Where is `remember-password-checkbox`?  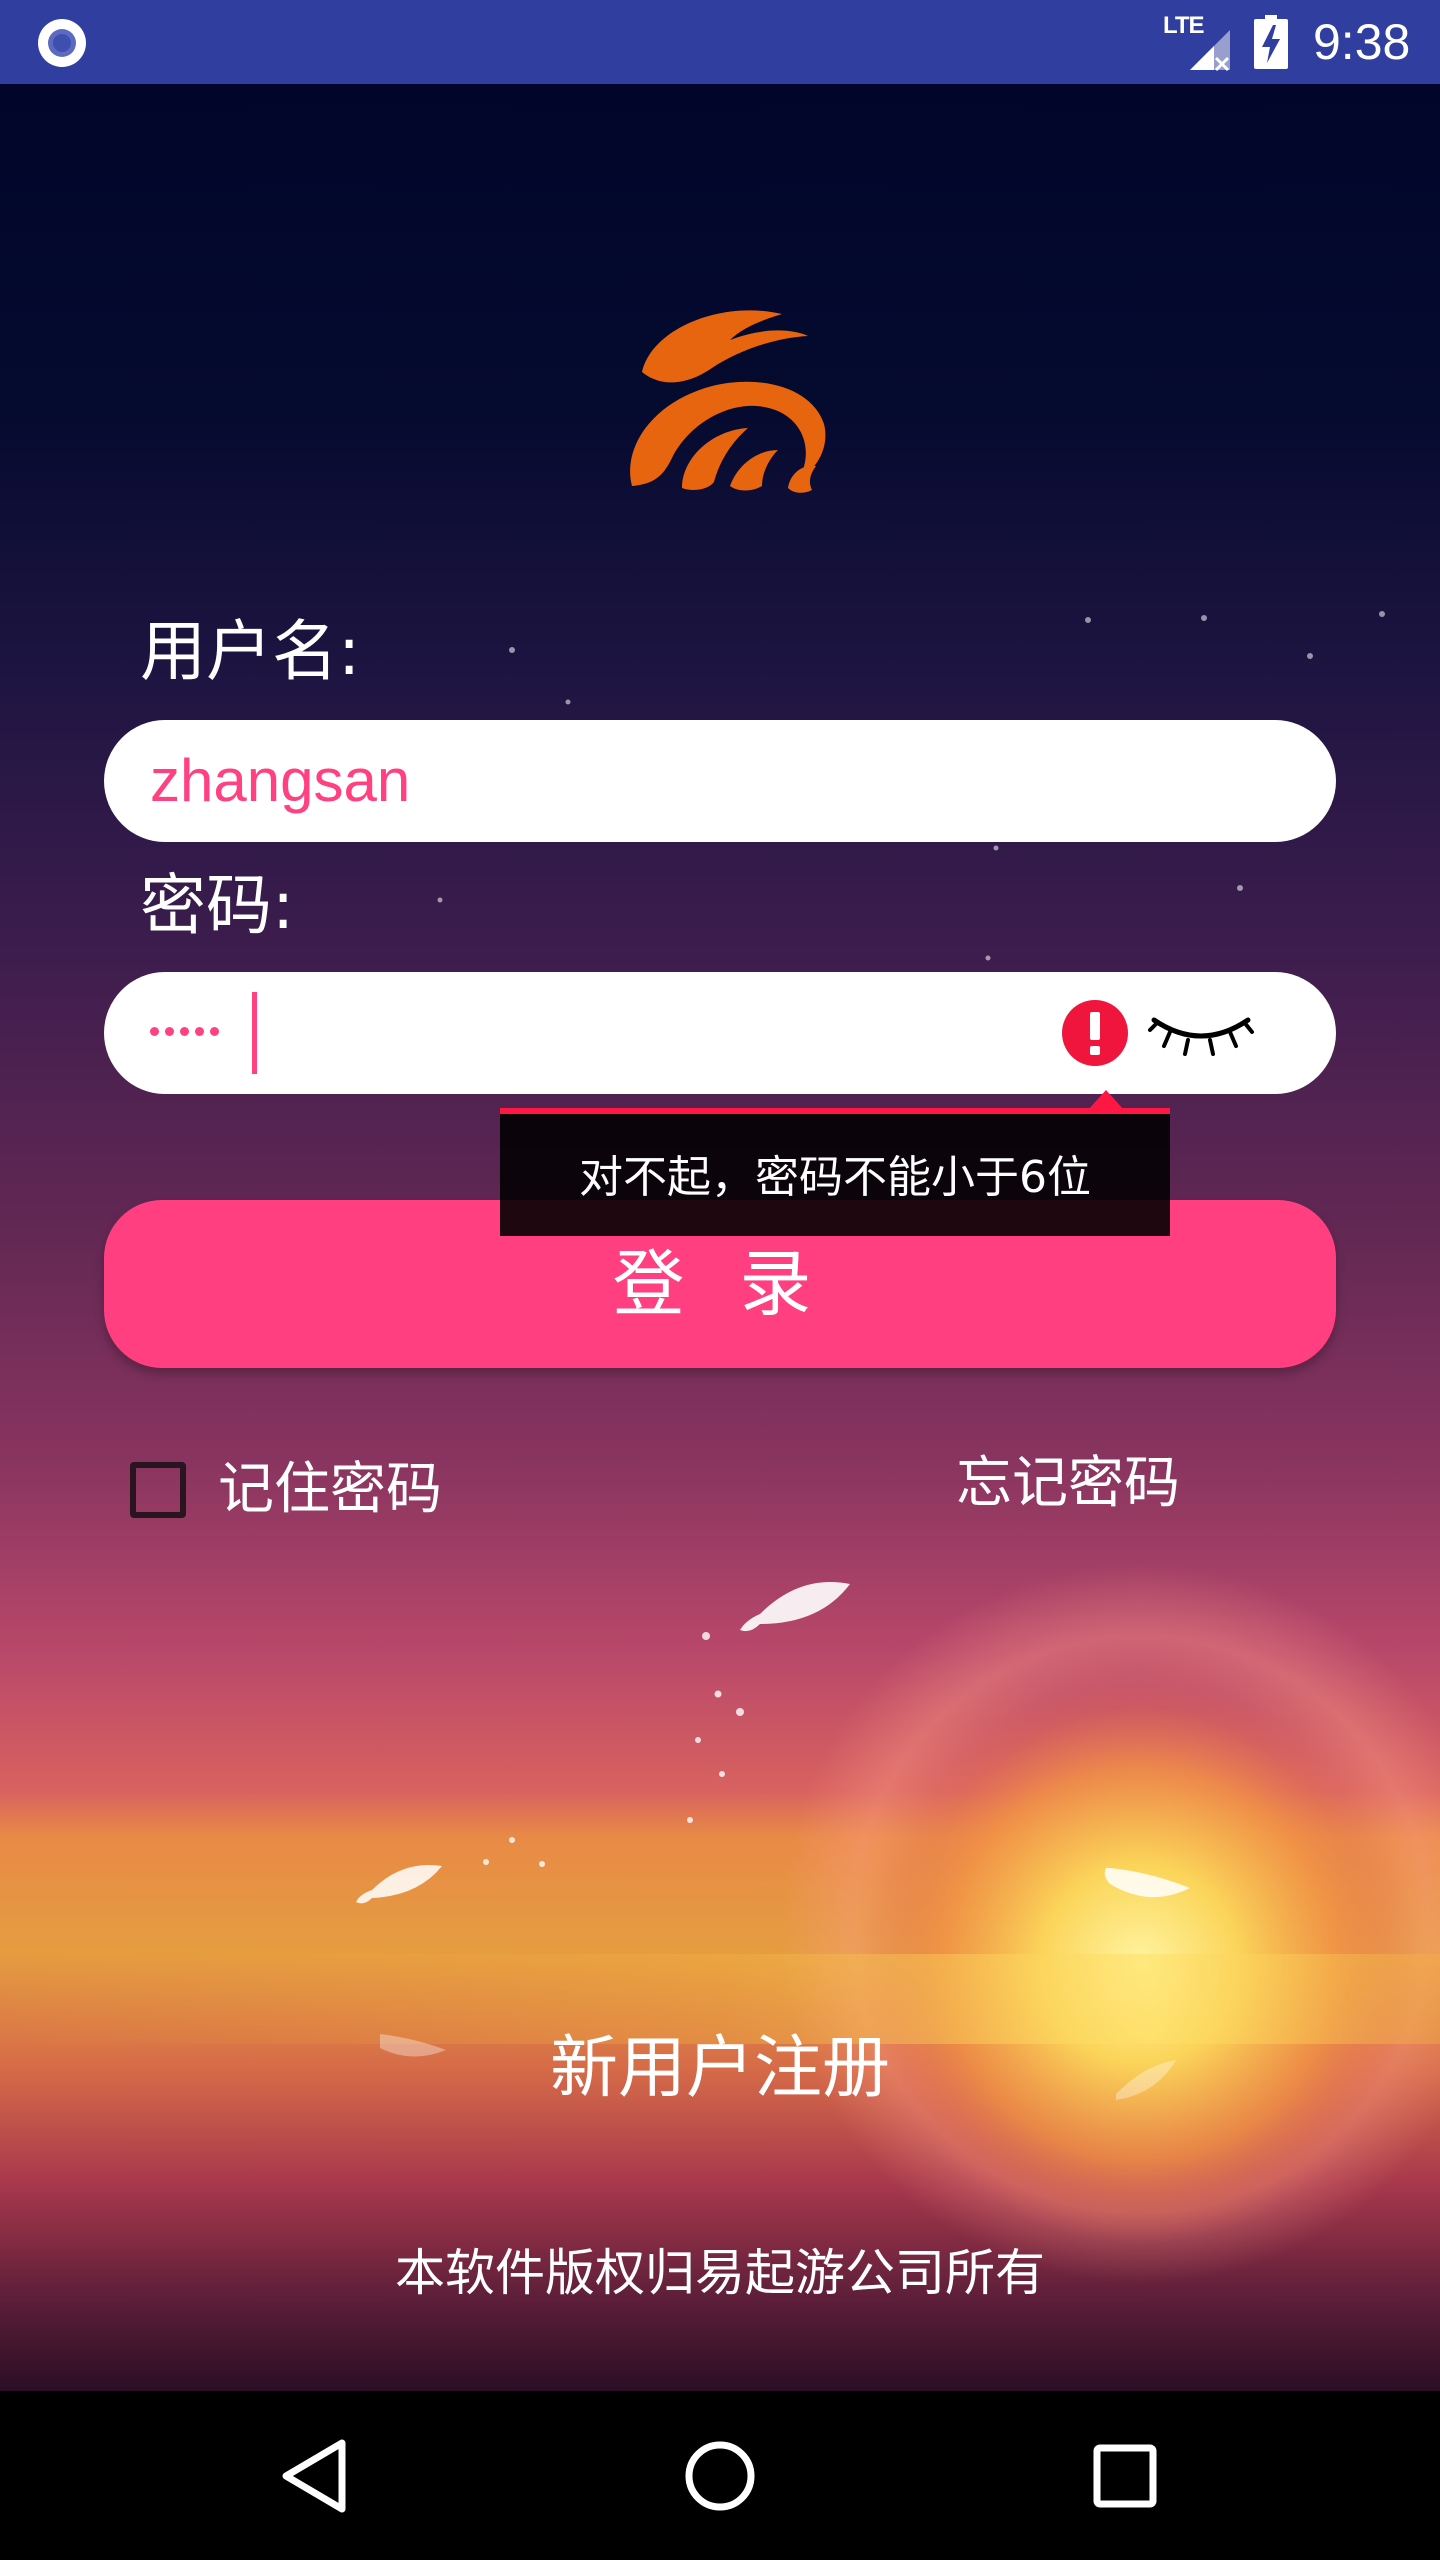 remember-password-checkbox is located at coordinates (158, 1490).